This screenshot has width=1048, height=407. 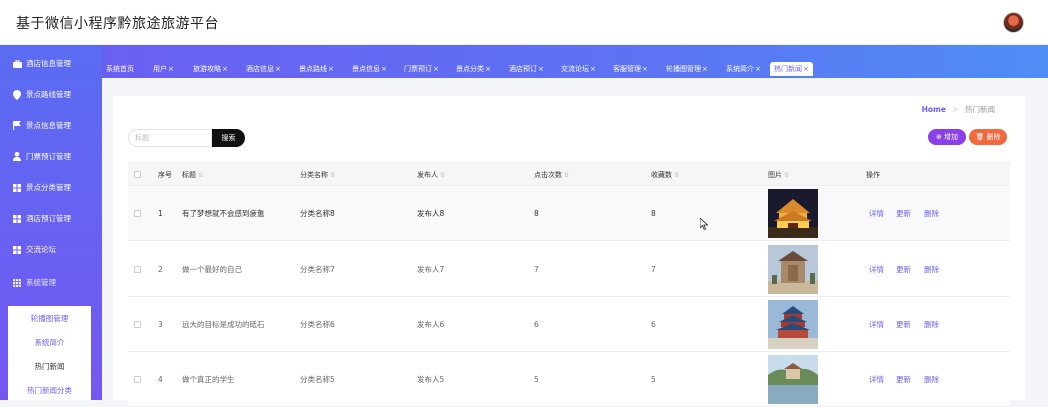 I want to click on sidebar-item-scenic-info: 景点信息管理, so click(x=51, y=125).